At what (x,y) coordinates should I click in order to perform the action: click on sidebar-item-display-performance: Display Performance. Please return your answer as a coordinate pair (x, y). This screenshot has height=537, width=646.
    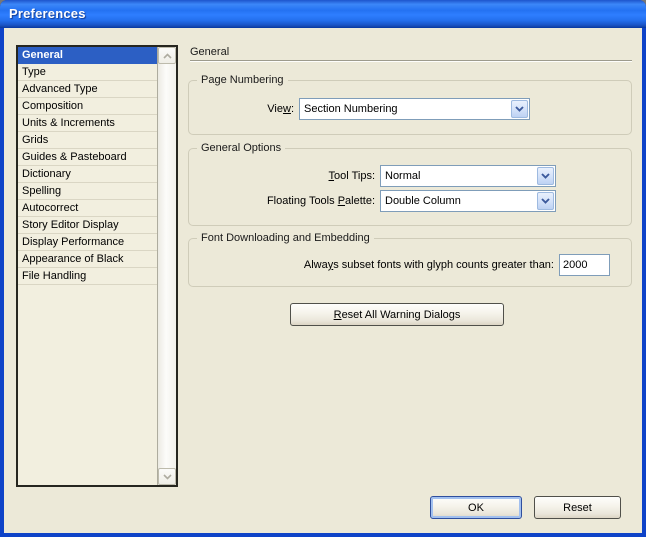
    Looking at the image, I should click on (87, 242).